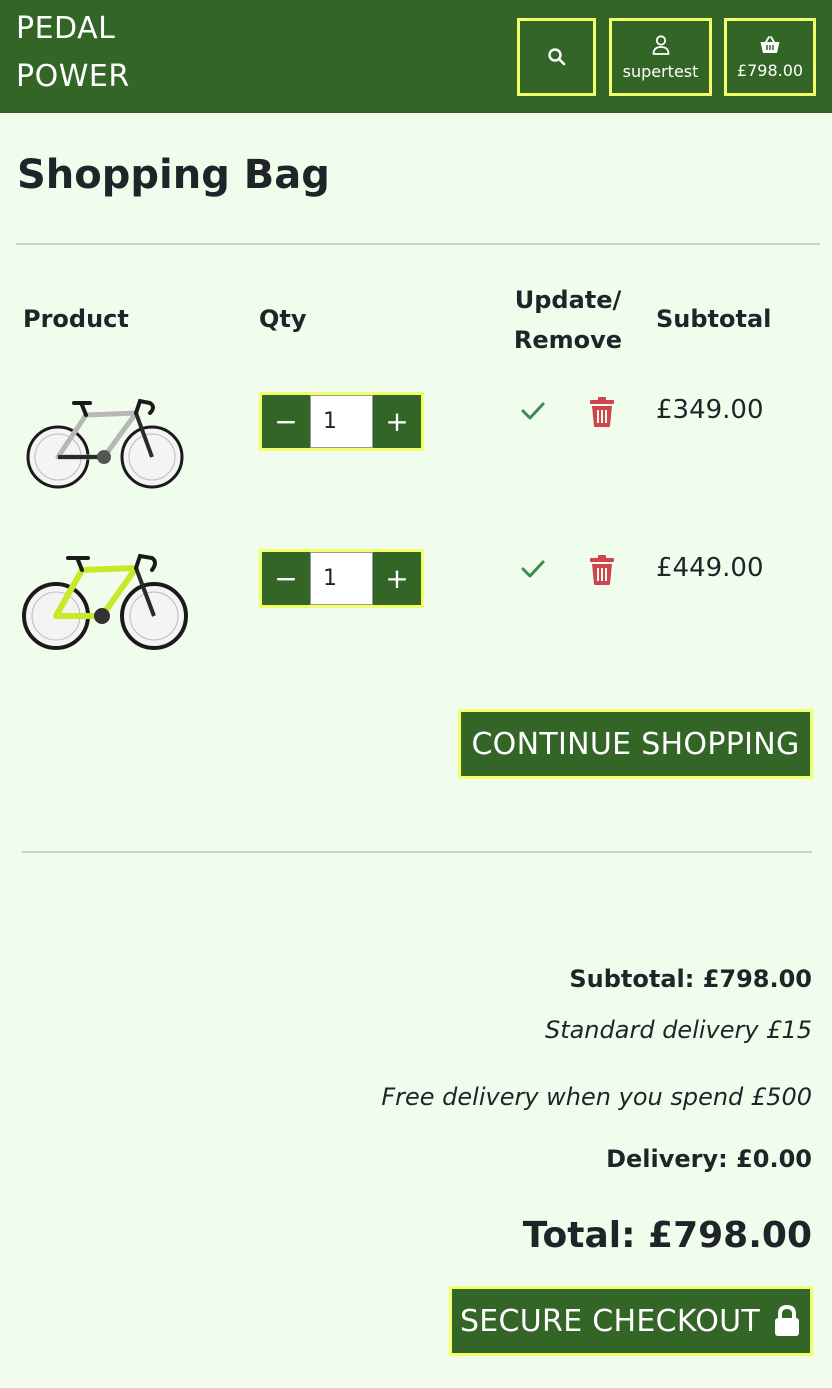 The height and width of the screenshot is (1388, 832). Describe the element at coordinates (73, 76) in the screenshot. I see `brand-line-2: POWER` at that location.